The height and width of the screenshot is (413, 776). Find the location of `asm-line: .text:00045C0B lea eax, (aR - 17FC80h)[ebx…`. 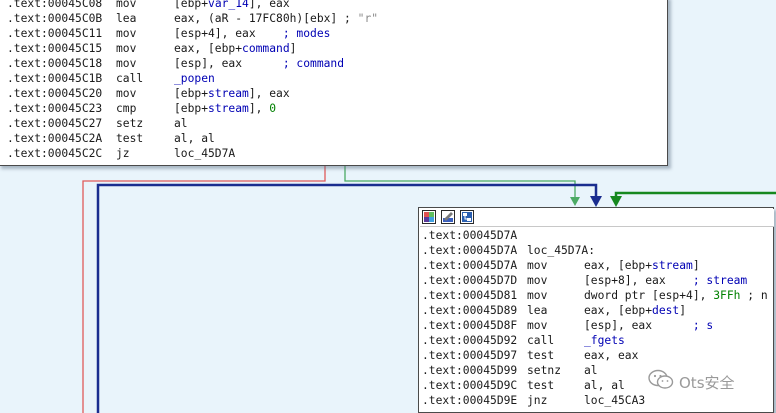

asm-line: .text:00045C0B lea eax, (aR - 17FC80h)[ebx… is located at coordinates (337, 18).